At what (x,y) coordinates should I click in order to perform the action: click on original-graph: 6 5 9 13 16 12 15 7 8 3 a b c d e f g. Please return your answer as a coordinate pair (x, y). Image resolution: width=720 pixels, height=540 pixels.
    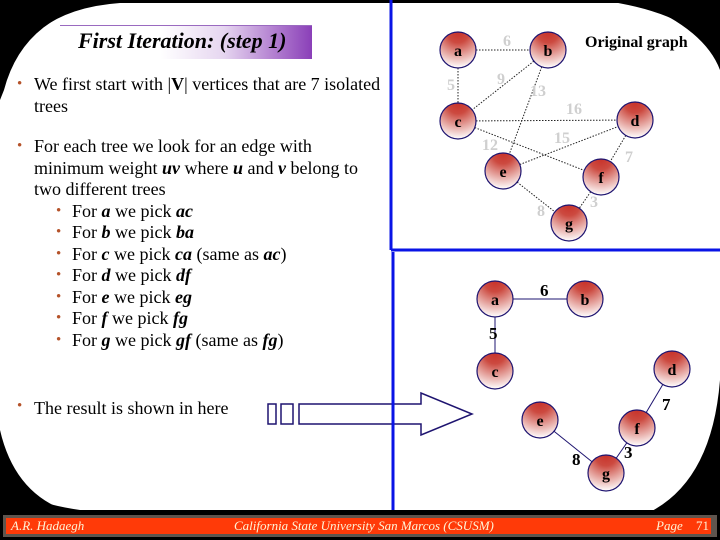
    Looking at the image, I should click on (546, 136).